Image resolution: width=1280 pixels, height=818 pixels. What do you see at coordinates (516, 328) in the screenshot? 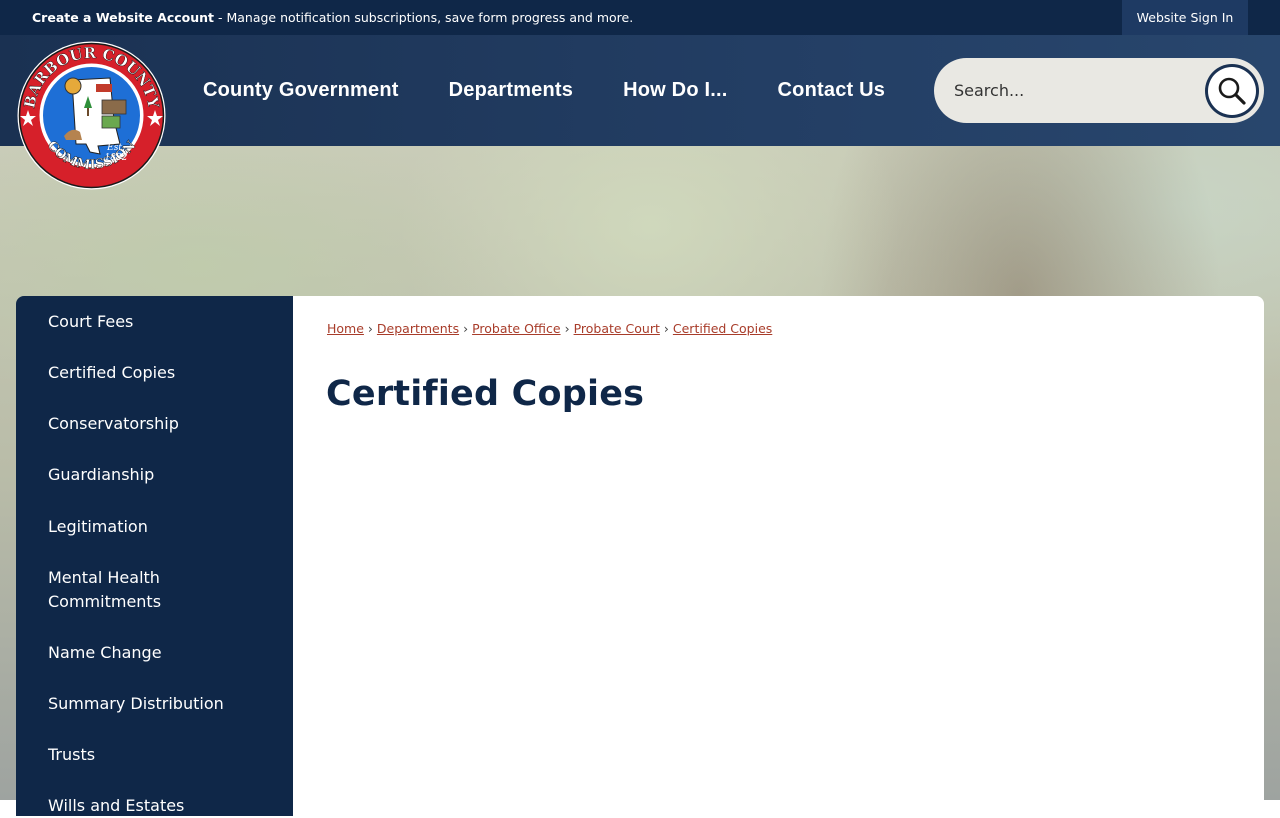
I see `breadcrumb-probate-office: Probate Office` at bounding box center [516, 328].